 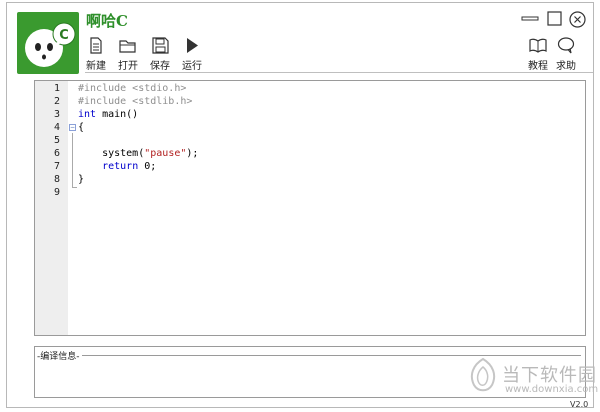 What do you see at coordinates (160, 66) in the screenshot?
I see `save-button-label: 保存` at bounding box center [160, 66].